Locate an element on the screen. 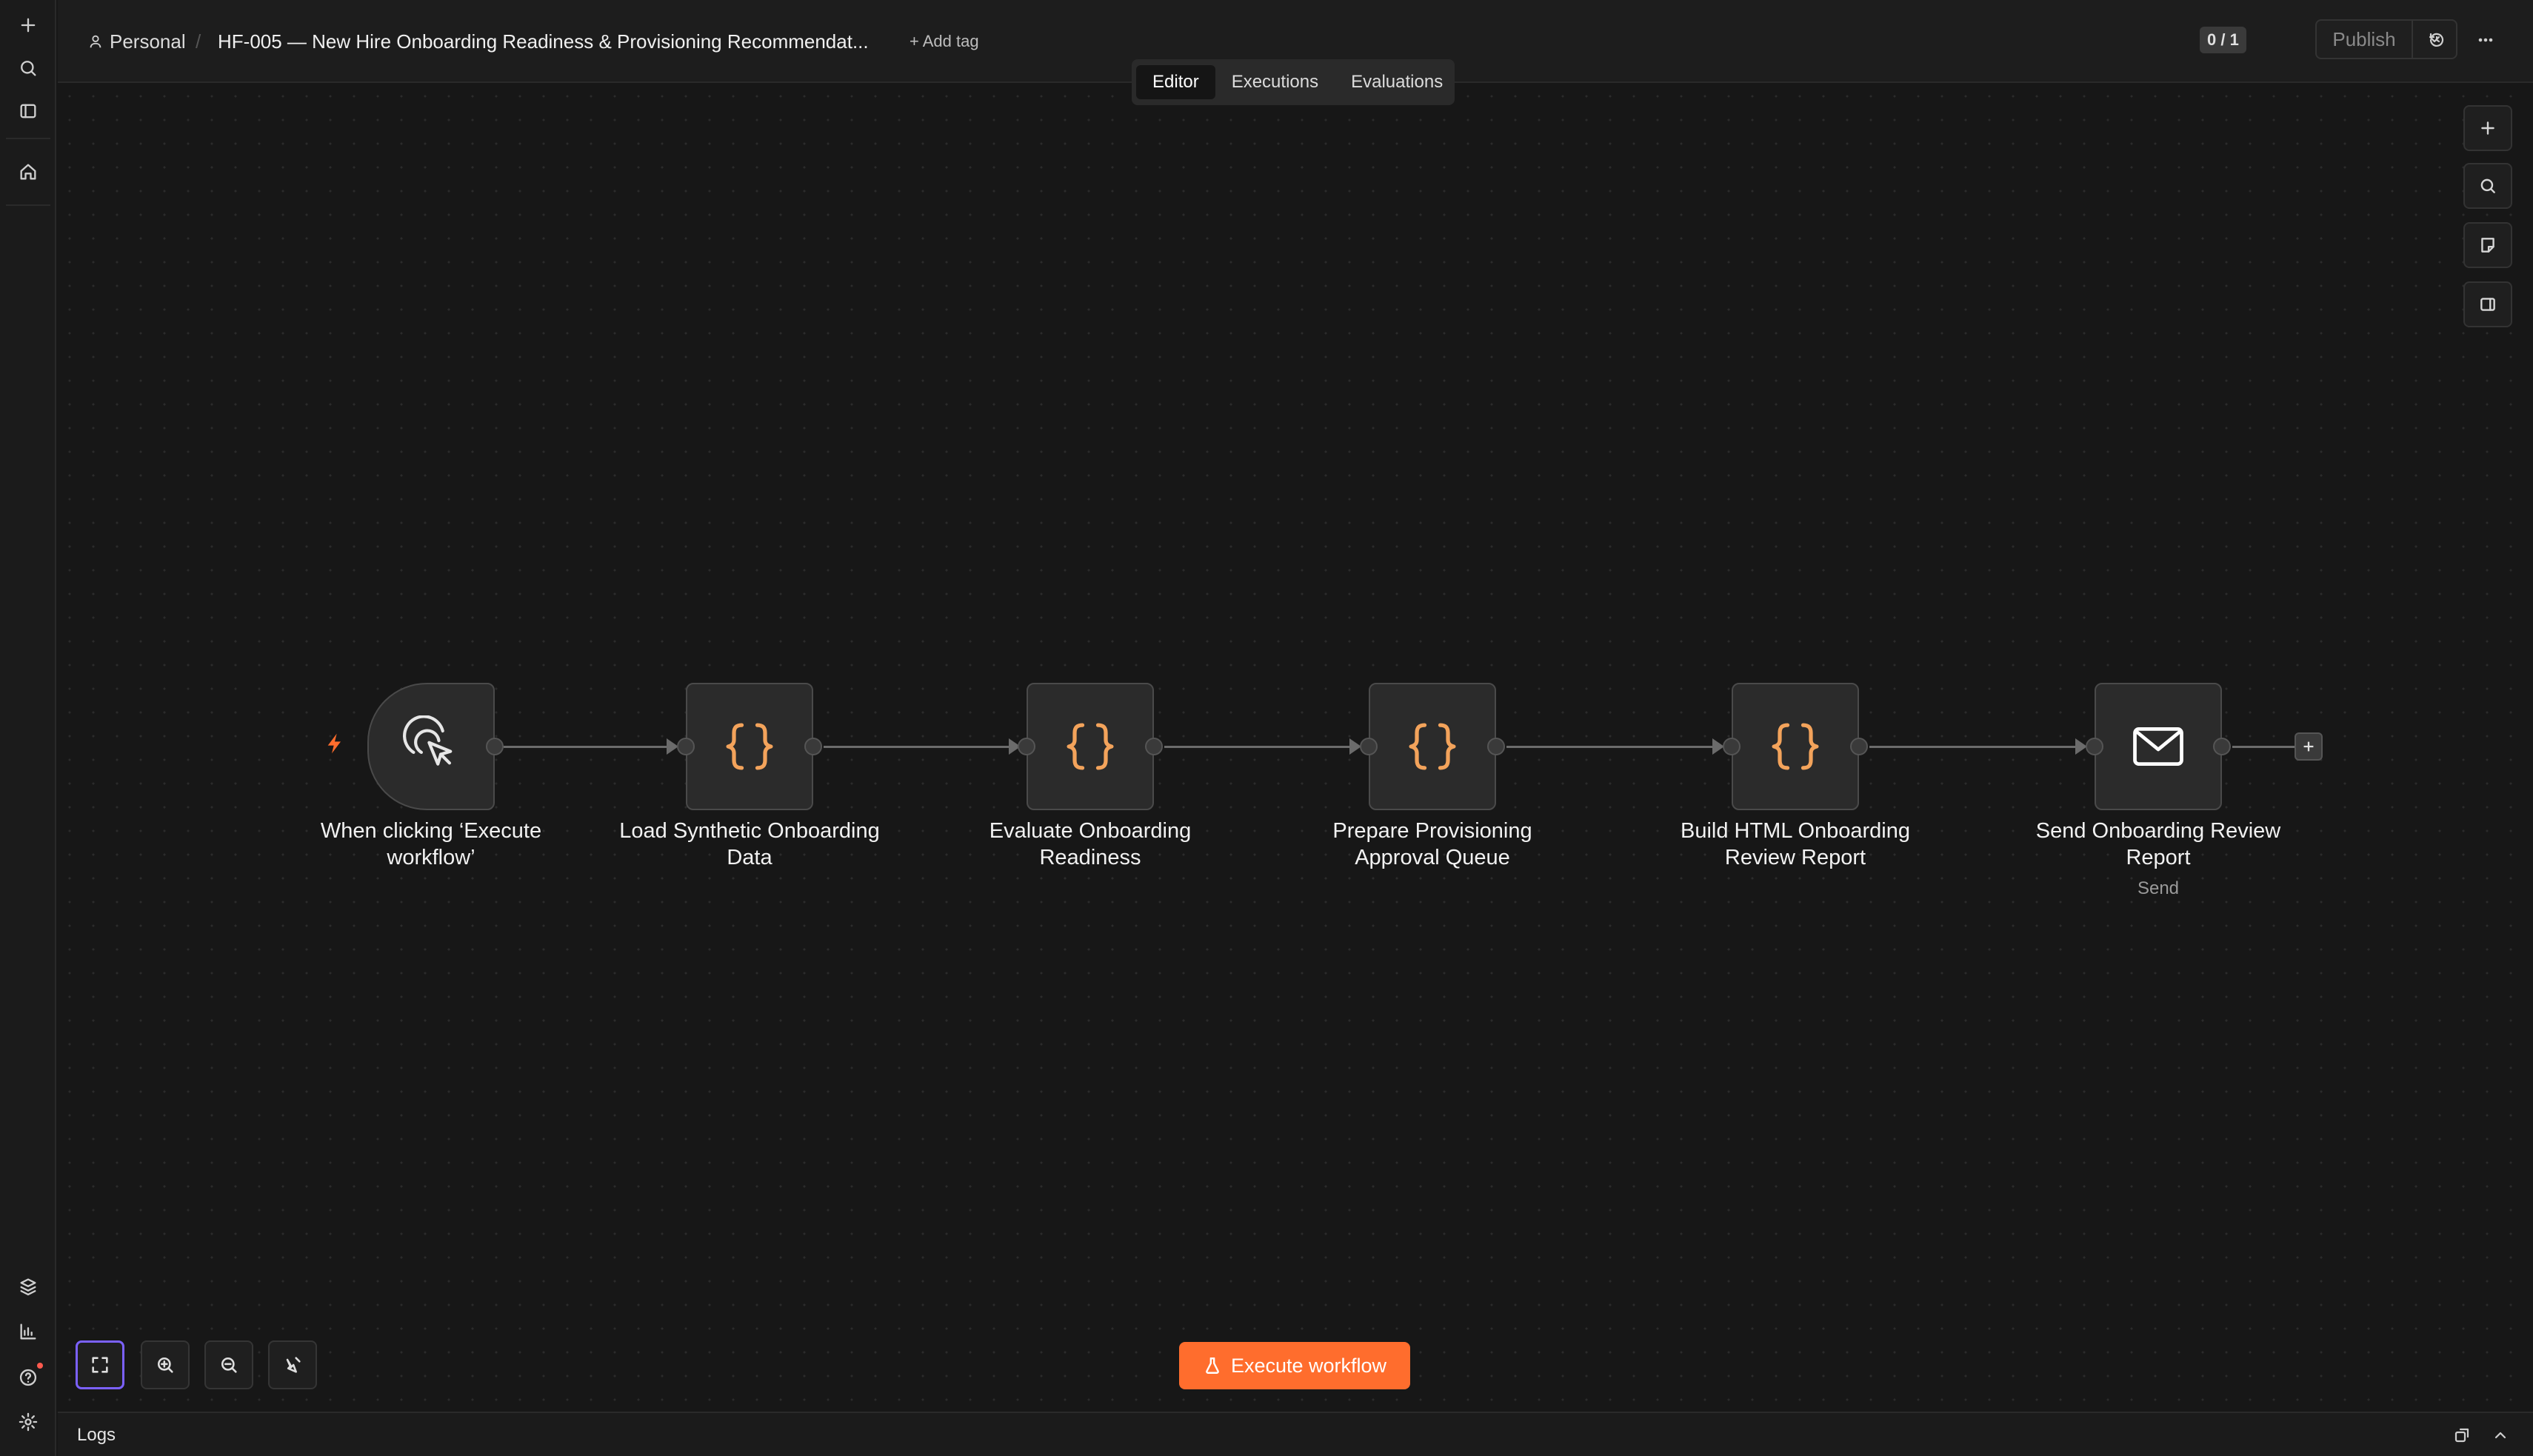  insights-icon is located at coordinates (28, 1331).